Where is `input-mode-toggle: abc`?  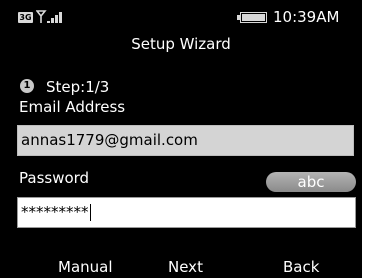
input-mode-toggle: abc is located at coordinates (311, 182).